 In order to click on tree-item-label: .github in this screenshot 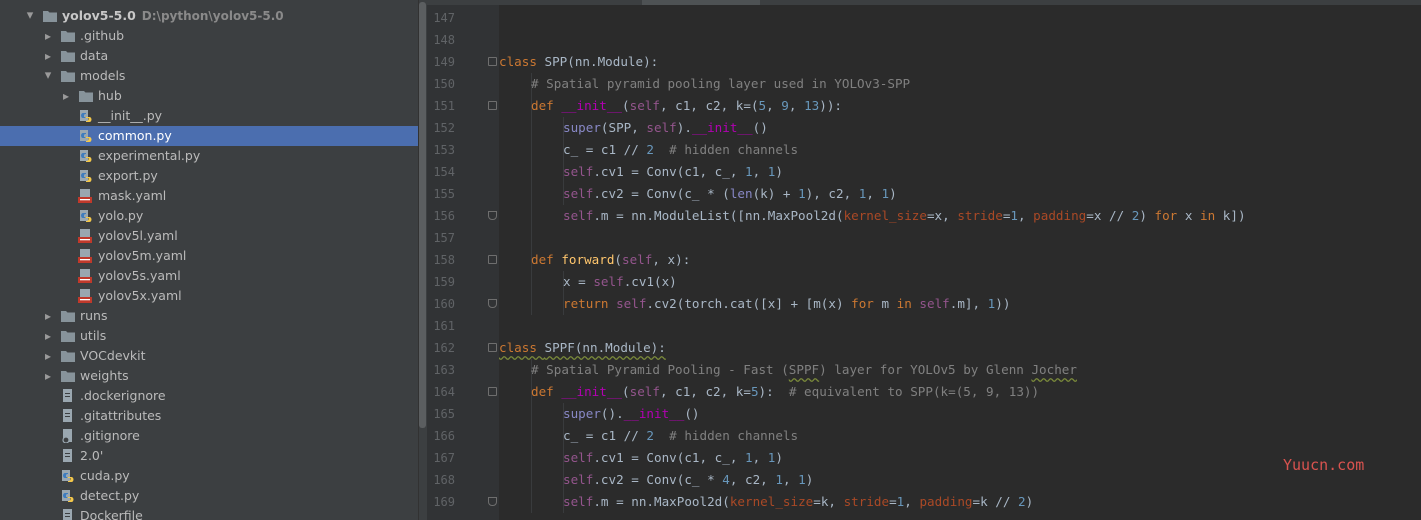, I will do `click(102, 35)`.